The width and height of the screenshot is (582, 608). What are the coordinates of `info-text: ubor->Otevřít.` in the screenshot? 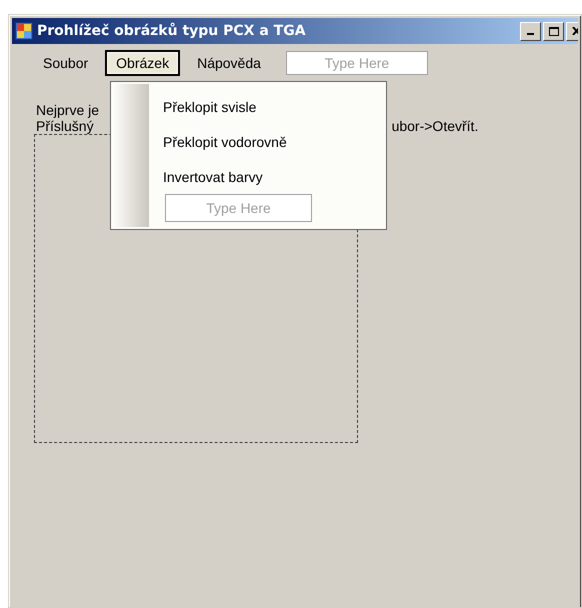 It's located at (435, 126).